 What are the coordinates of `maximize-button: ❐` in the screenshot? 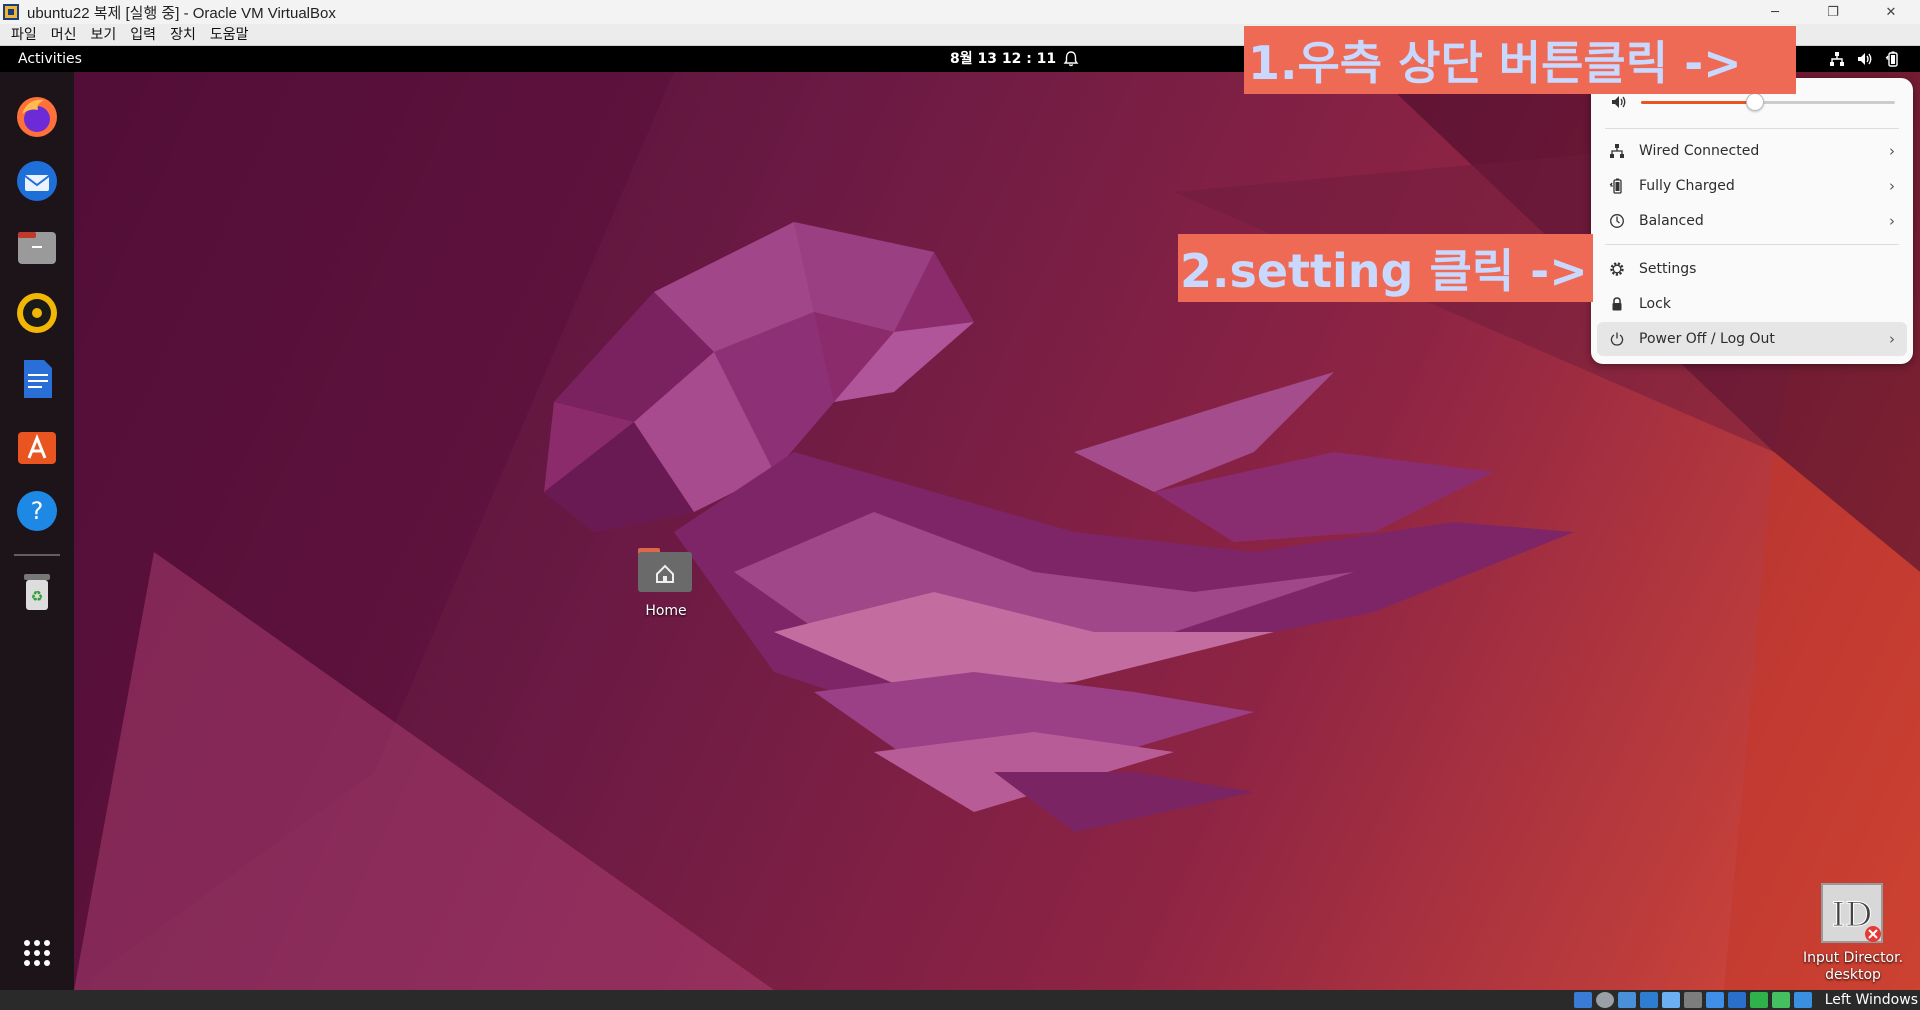 It's located at (1833, 12).